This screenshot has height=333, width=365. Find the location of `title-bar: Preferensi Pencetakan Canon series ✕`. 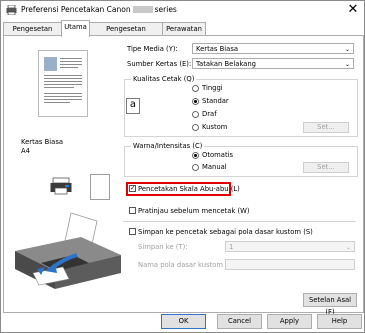

title-bar: Preferensi Pencetakan Canon series ✕ is located at coordinates (182, 10).